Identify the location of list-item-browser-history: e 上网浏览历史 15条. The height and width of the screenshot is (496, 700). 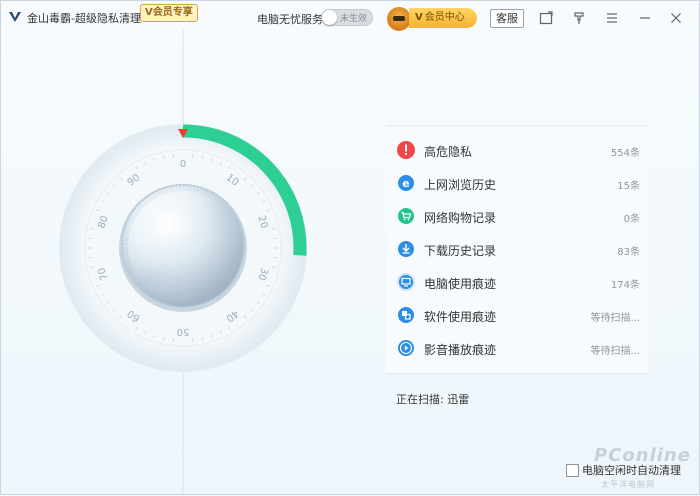
(517, 183).